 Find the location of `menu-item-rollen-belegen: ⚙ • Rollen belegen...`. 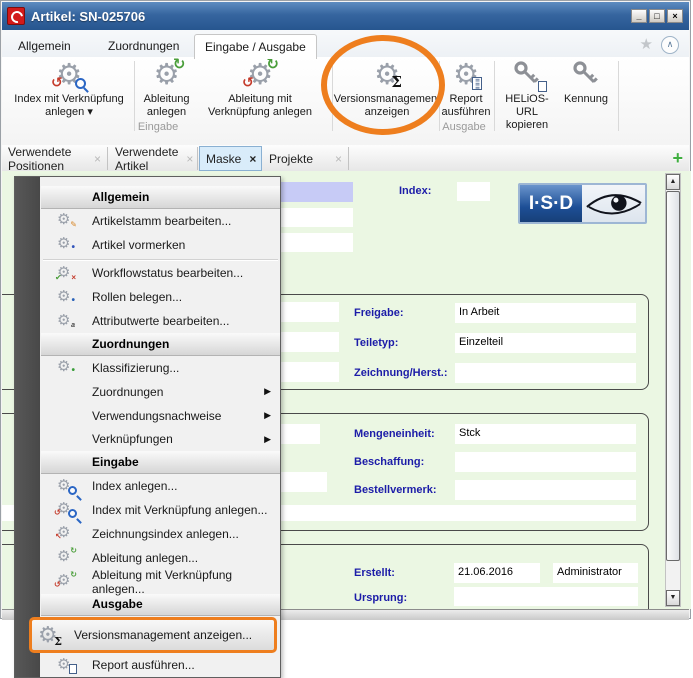

menu-item-rollen-belegen: ⚙ • Rollen belegen... is located at coordinates (160, 297).